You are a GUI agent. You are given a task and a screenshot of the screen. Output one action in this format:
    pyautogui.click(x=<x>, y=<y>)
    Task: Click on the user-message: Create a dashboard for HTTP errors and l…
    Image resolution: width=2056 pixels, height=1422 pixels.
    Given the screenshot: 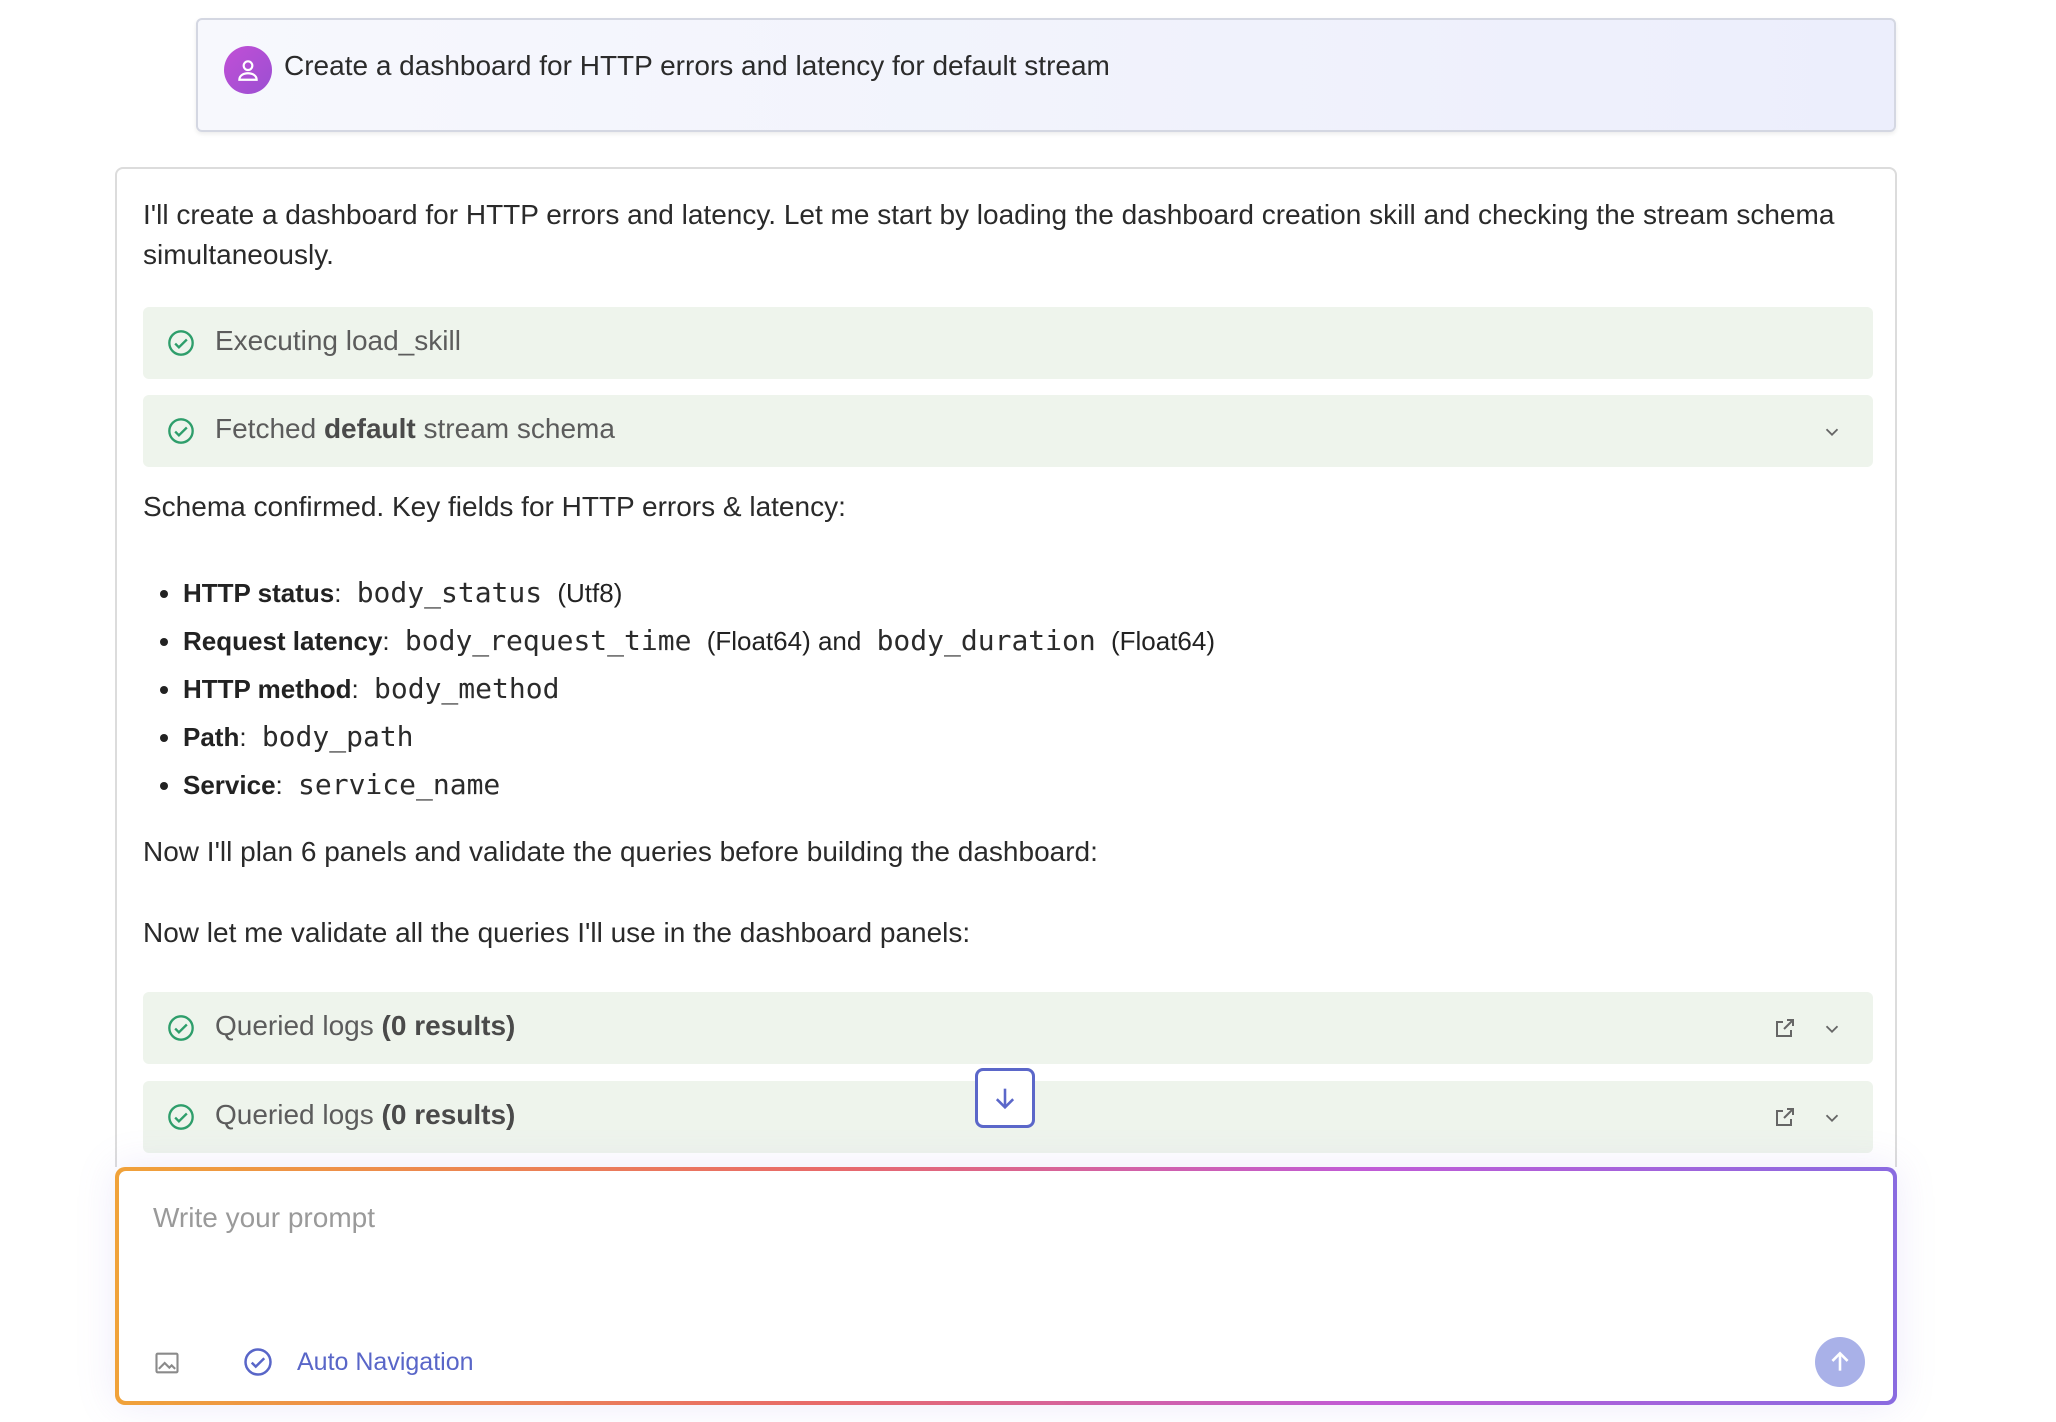 What is the action you would take?
    pyautogui.click(x=1046, y=75)
    